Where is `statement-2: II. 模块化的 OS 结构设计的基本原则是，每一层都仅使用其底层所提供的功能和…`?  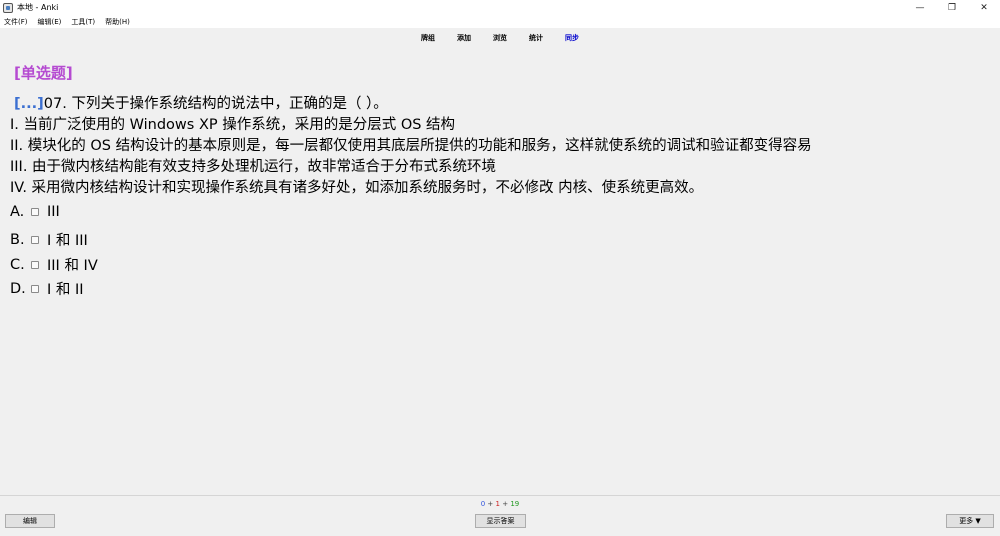
statement-2: II. 模块化的 OS 结构设计的基本原则是，每一层都仅使用其底层所提供的功能和… is located at coordinates (411, 146).